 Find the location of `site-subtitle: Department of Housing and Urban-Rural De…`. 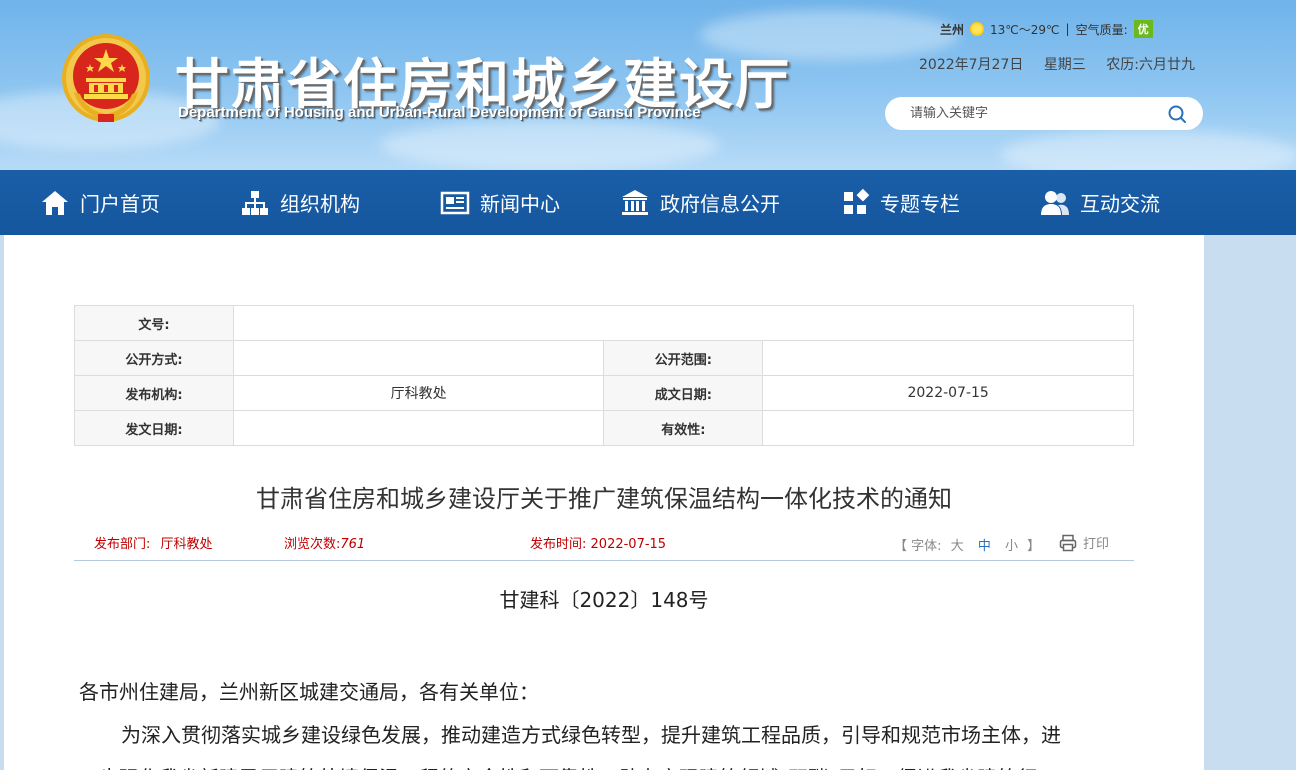

site-subtitle: Department of Housing and Urban-Rural De… is located at coordinates (439, 112).